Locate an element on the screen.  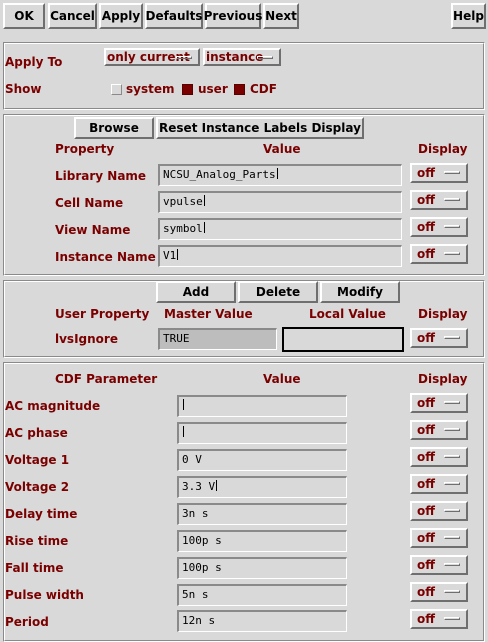
pulse-width-display-toggle: off is located at coordinates (439, 592).